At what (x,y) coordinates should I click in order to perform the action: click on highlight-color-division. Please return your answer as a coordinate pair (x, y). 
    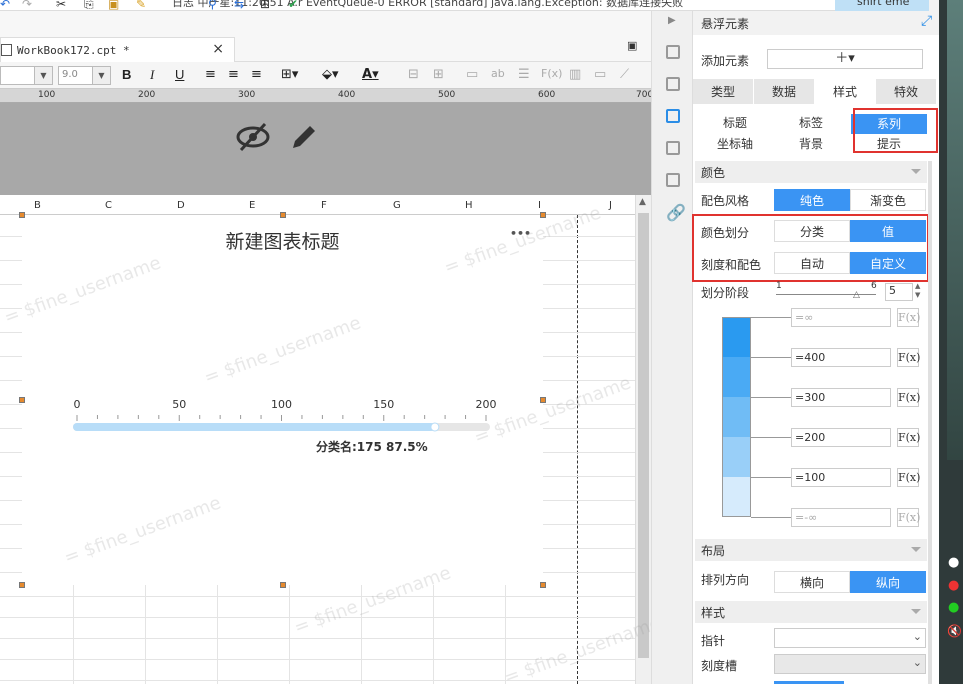
    Looking at the image, I should click on (810, 248).